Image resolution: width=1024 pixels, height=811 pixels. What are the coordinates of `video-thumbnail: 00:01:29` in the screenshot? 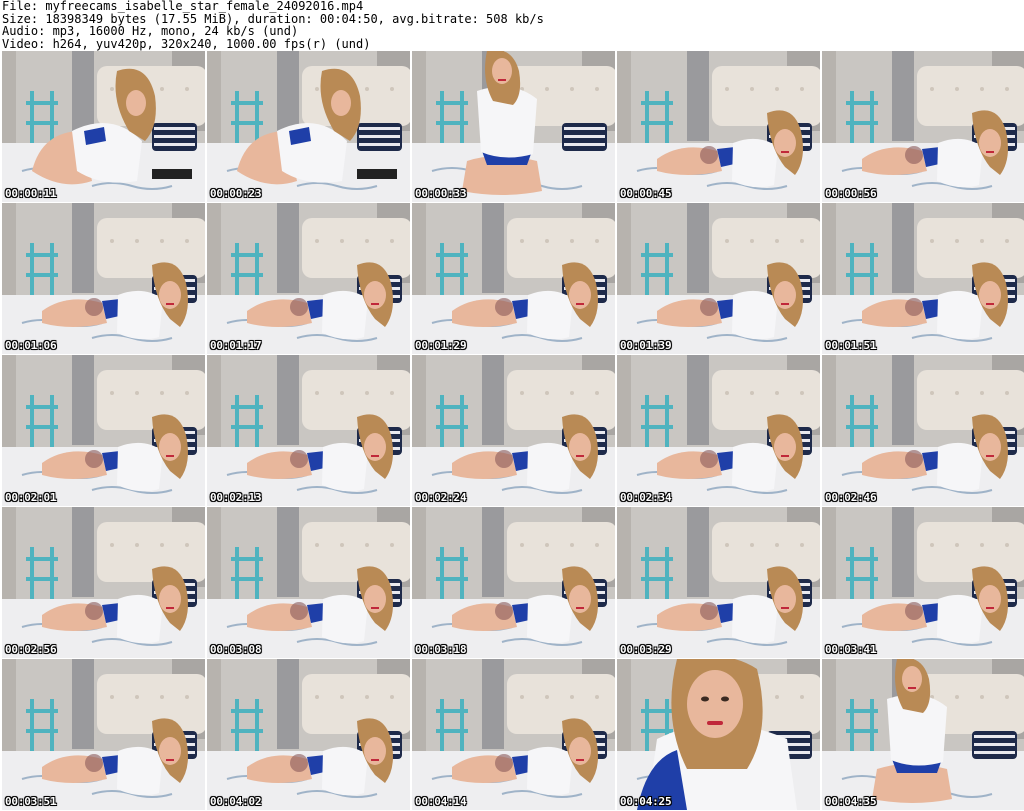 It's located at (513, 278).